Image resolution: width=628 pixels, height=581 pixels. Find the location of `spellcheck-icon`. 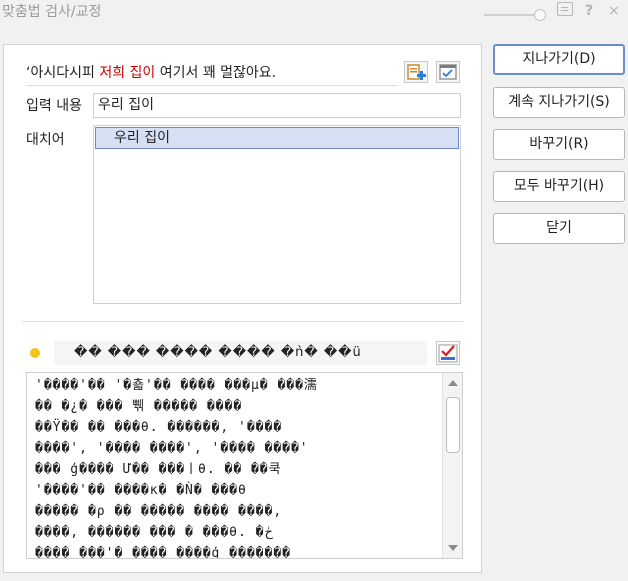

spellcheck-icon is located at coordinates (448, 353).